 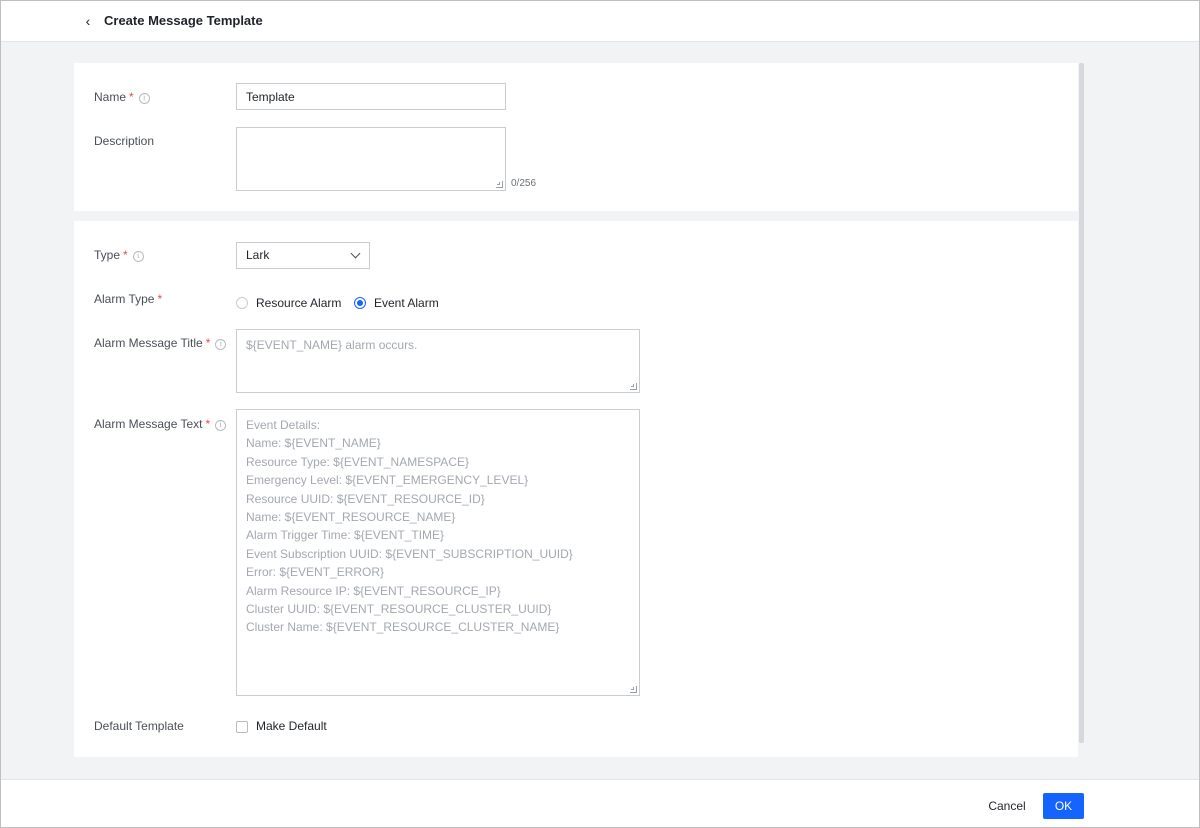 What do you see at coordinates (355, 253) in the screenshot?
I see `chevron-down-icon` at bounding box center [355, 253].